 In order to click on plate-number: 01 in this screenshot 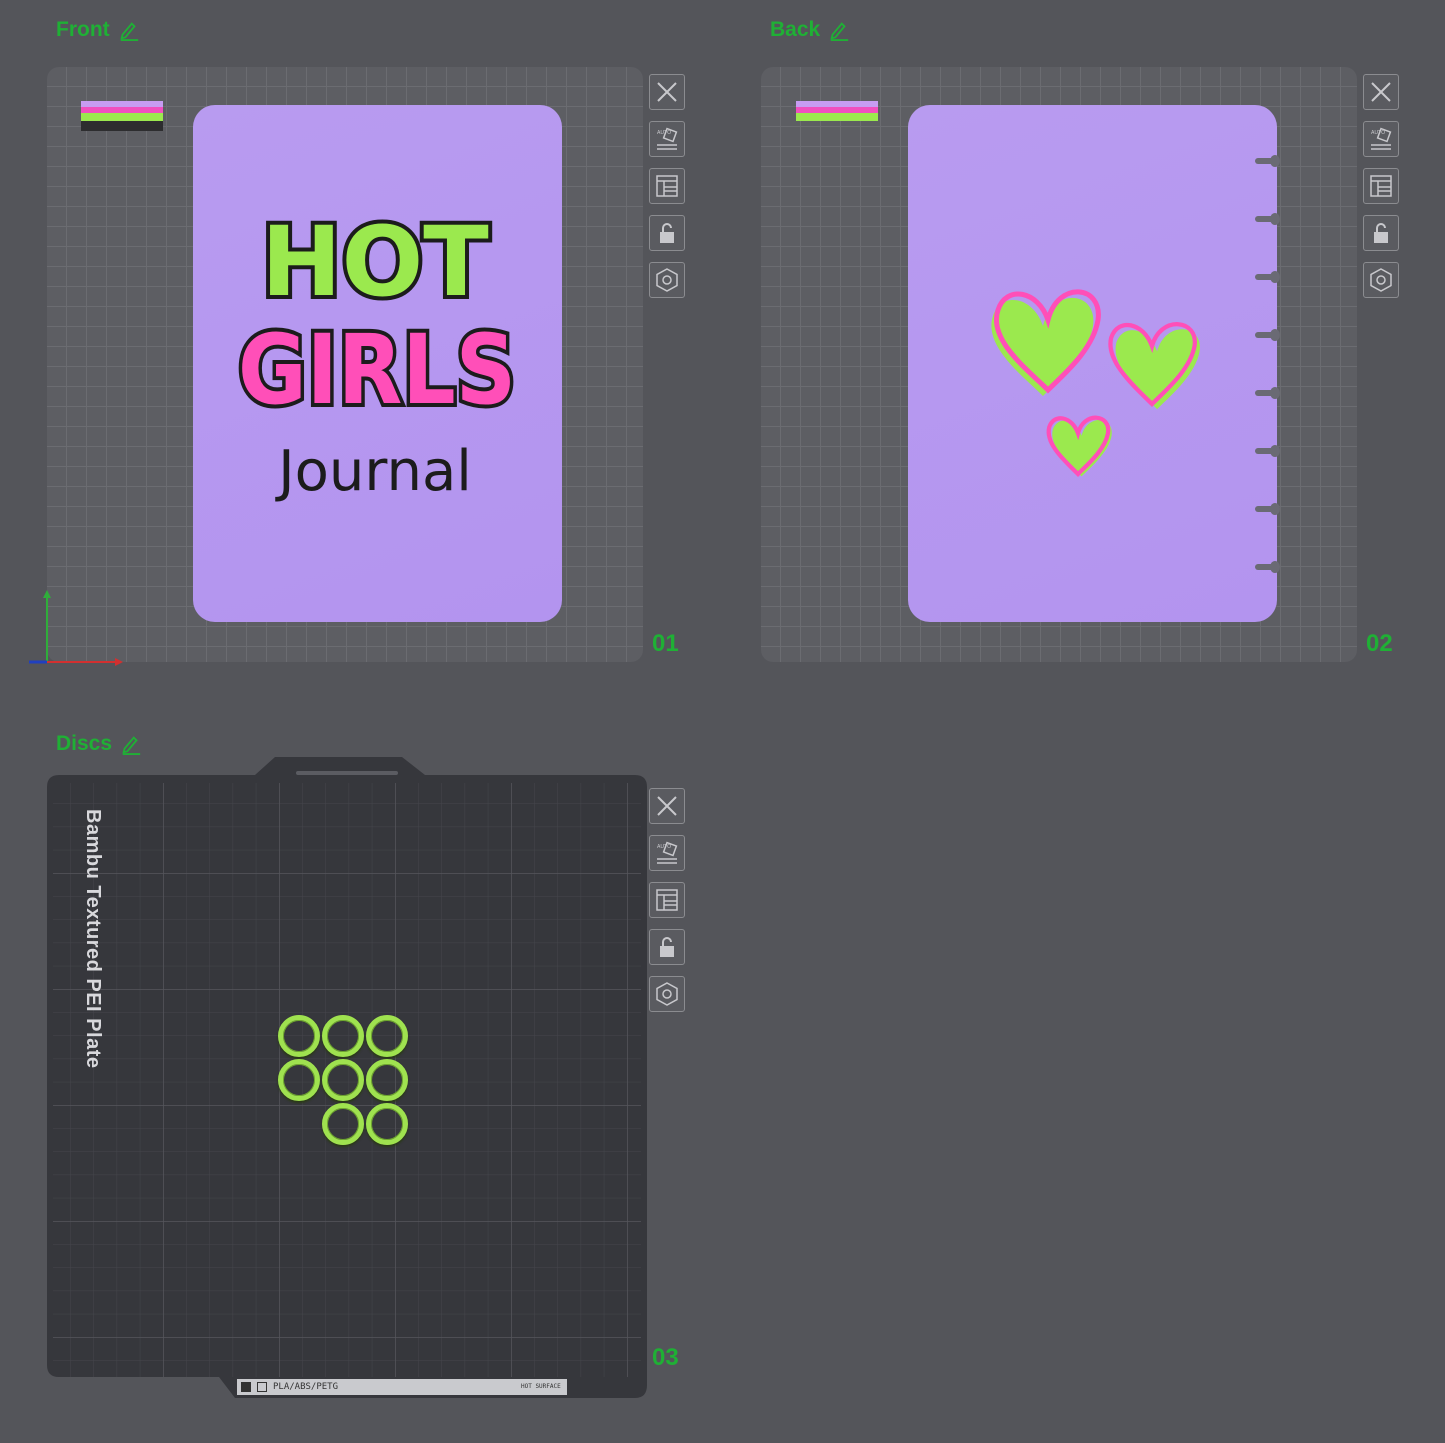, I will do `click(665, 643)`.